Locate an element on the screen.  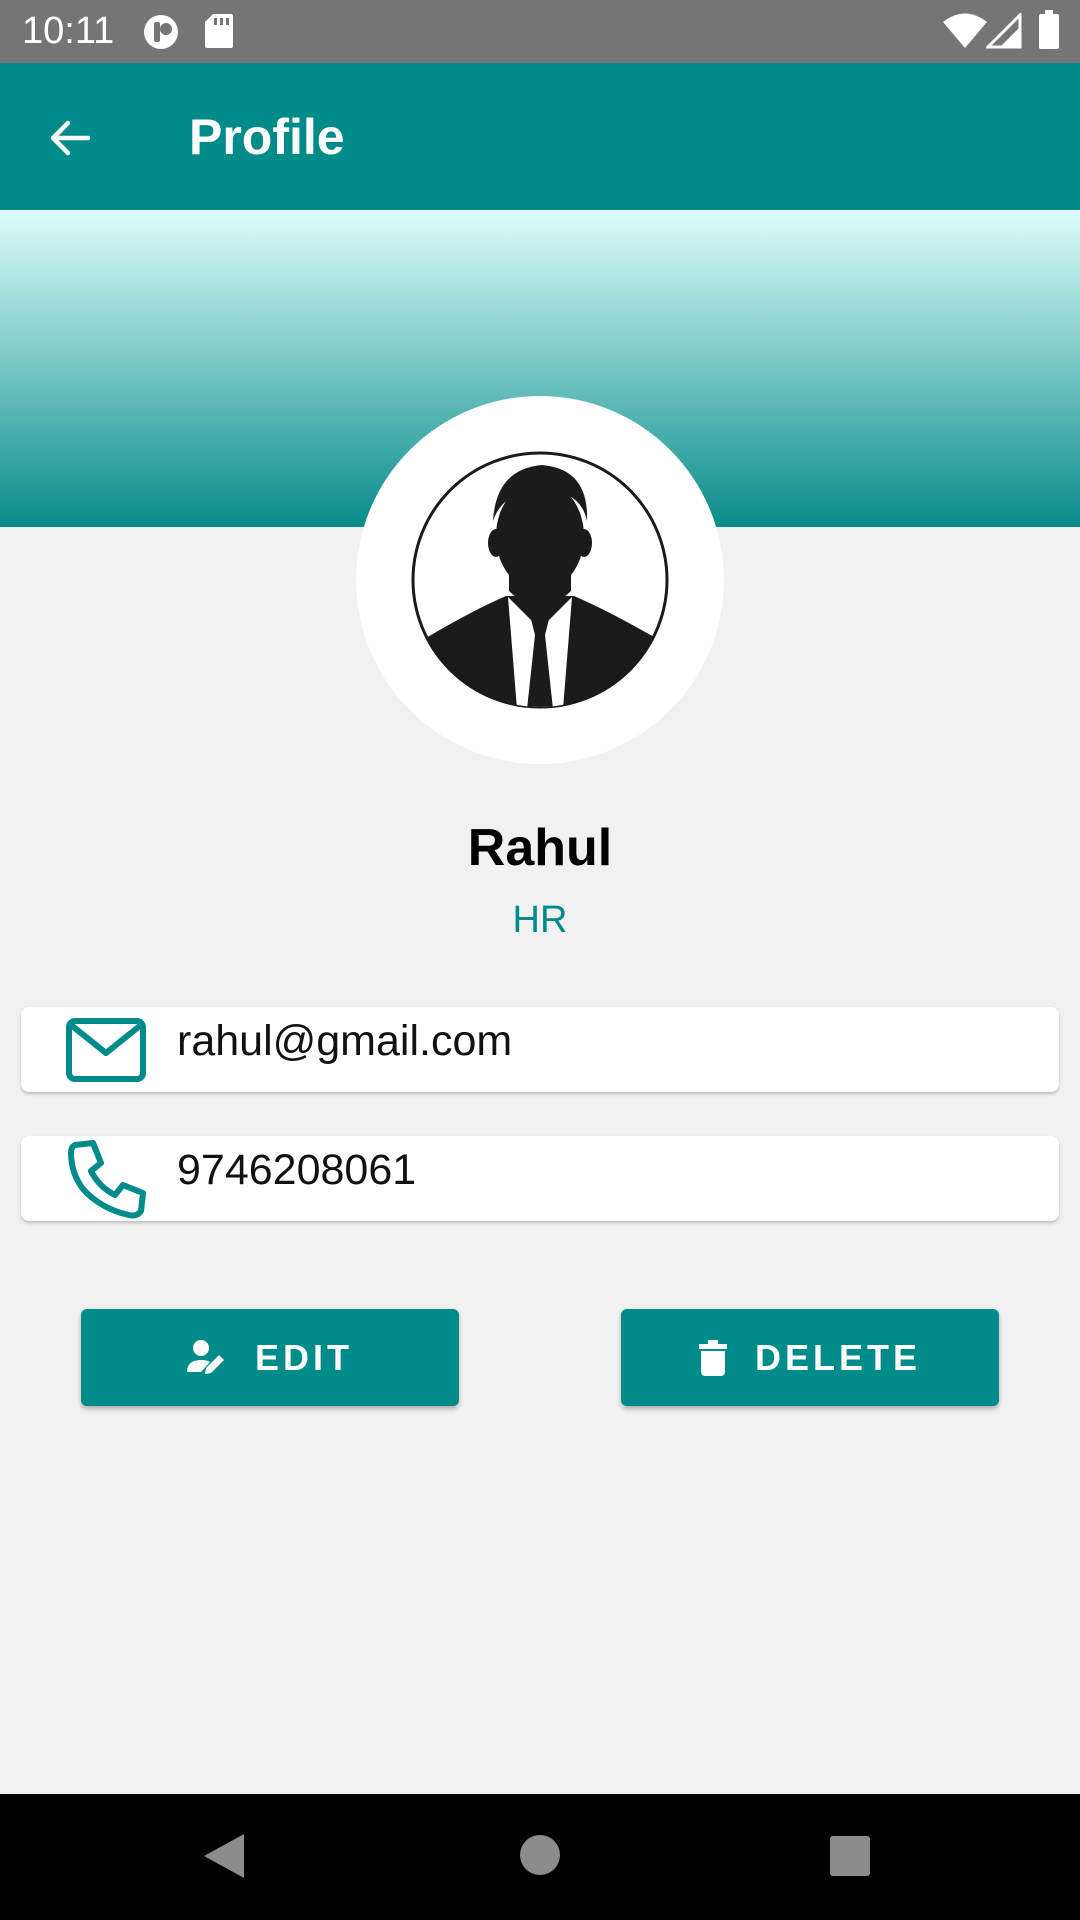
home-circle-icon is located at coordinates (540, 1855).